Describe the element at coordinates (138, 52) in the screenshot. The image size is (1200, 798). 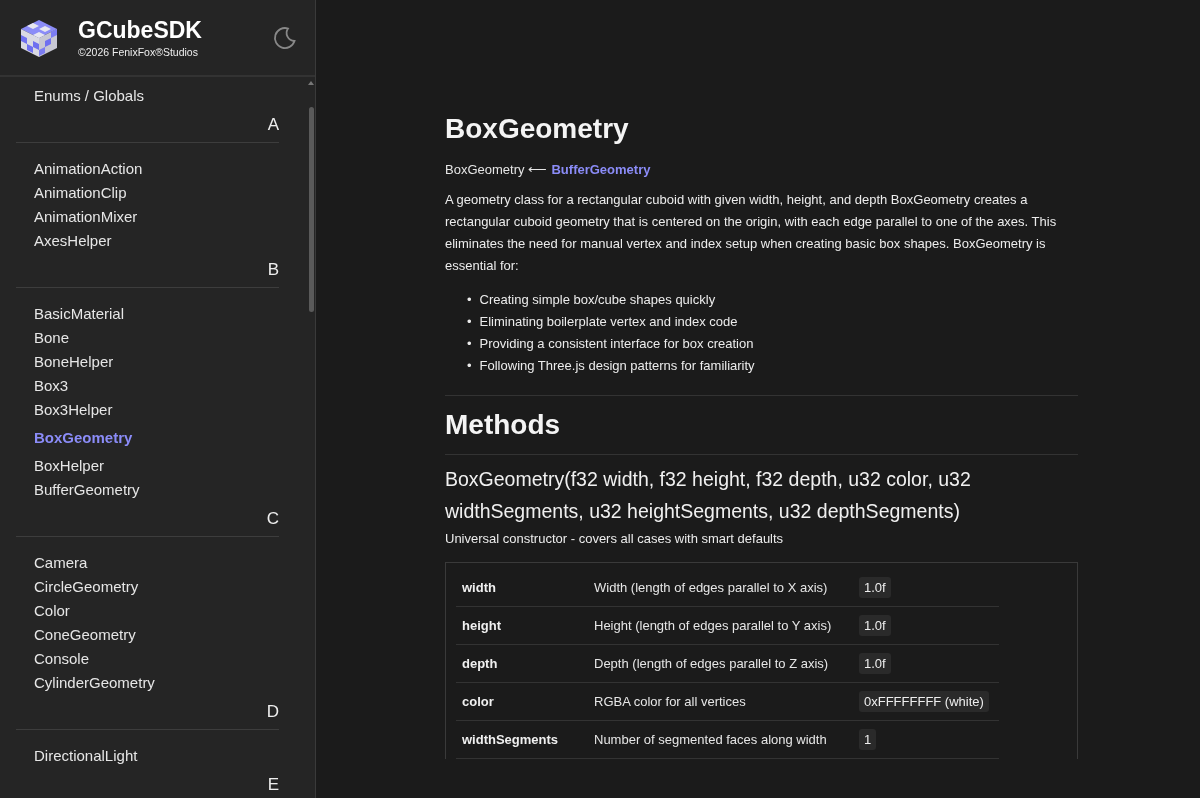
I see `copyright-text: ©2026 FenixFox®Studios` at that location.